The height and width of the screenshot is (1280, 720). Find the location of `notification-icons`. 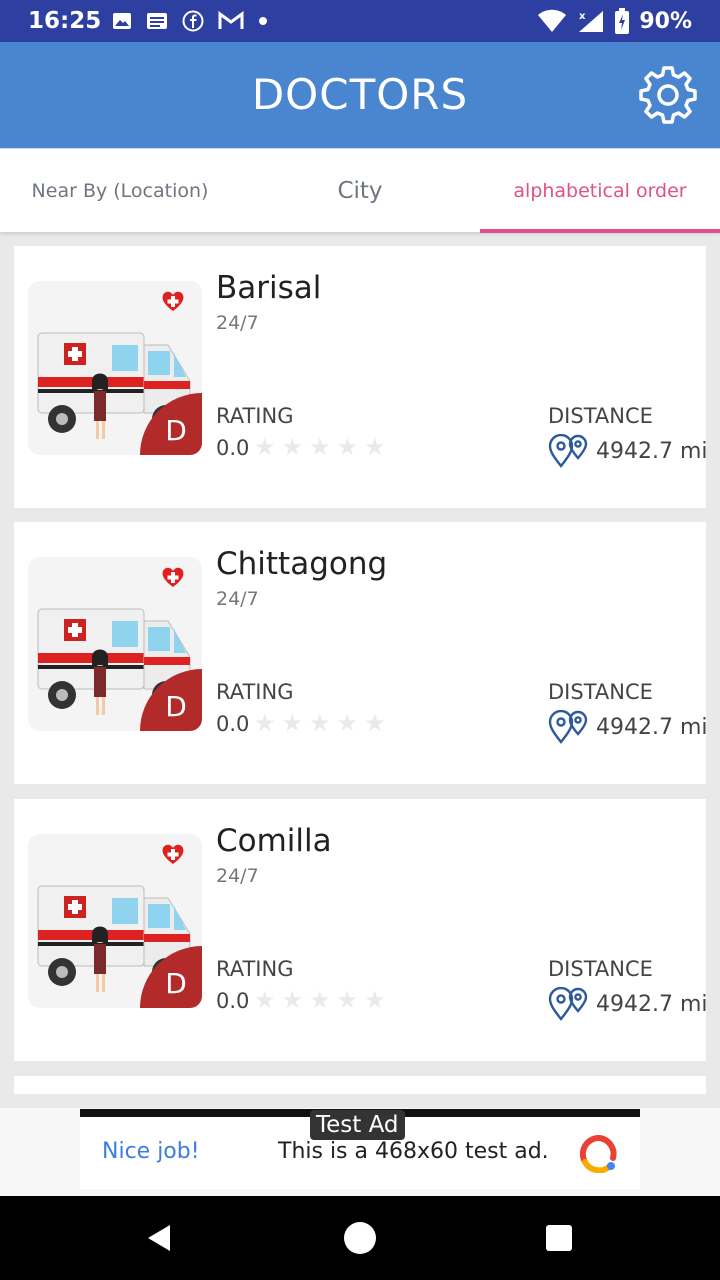

notification-icons is located at coordinates (190, 21).